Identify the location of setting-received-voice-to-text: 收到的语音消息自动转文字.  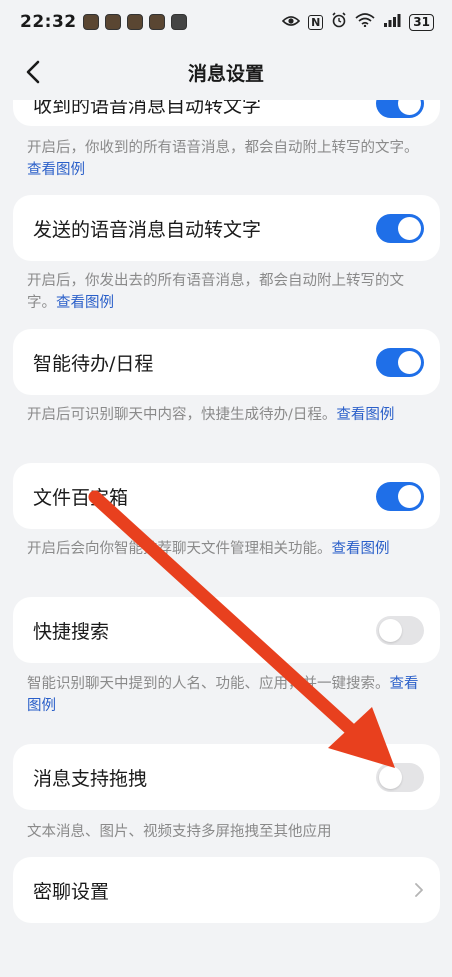
(226, 113).